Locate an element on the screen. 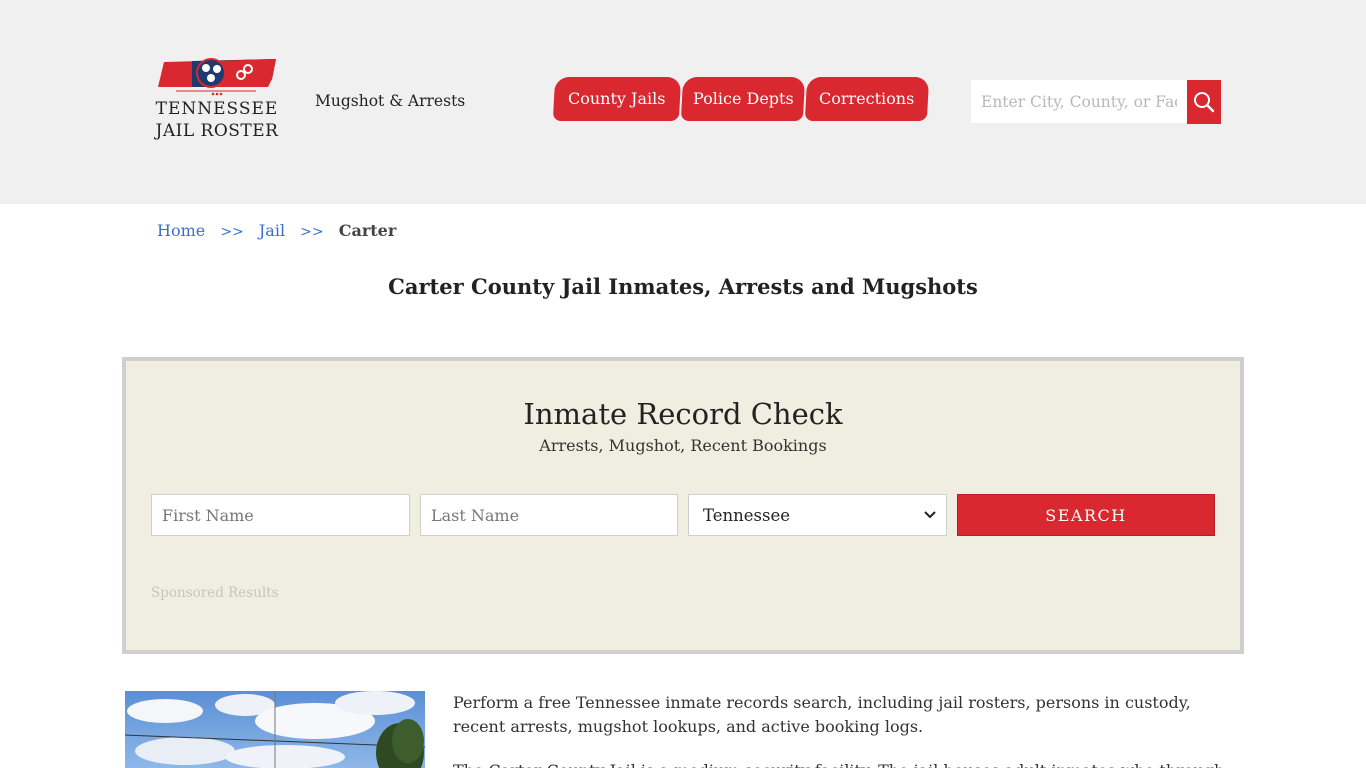 This screenshot has width=1366, height=768. site-tagline: Mugshot & Arrests is located at coordinates (390, 101).